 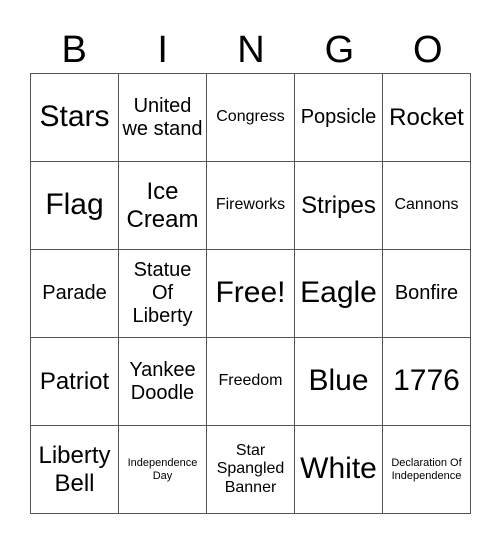 I want to click on bingo-cell: Stripes, so click(x=339, y=206).